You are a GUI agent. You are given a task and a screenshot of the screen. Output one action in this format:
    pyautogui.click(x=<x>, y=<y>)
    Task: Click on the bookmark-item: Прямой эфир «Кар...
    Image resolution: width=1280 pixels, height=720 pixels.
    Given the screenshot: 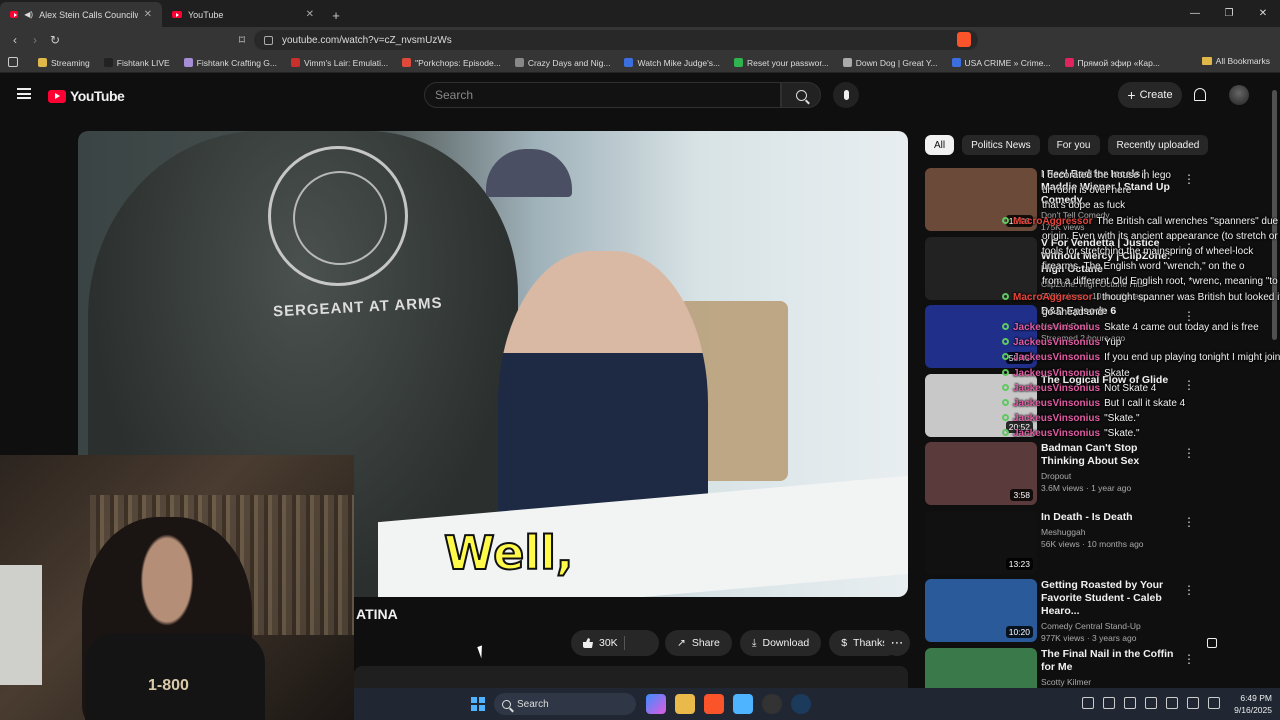 What is the action you would take?
    pyautogui.click(x=1112, y=63)
    